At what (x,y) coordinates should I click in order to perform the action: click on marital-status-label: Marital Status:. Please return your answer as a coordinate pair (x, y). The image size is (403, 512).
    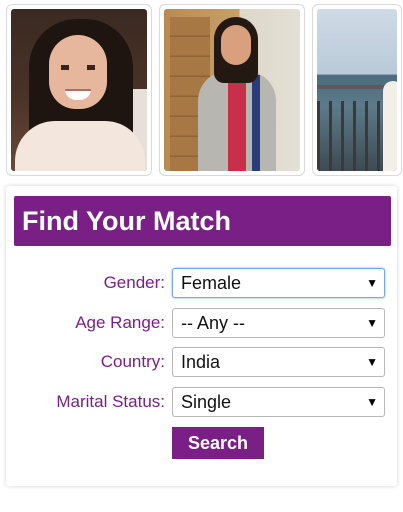
    Looking at the image, I should click on (110, 401).